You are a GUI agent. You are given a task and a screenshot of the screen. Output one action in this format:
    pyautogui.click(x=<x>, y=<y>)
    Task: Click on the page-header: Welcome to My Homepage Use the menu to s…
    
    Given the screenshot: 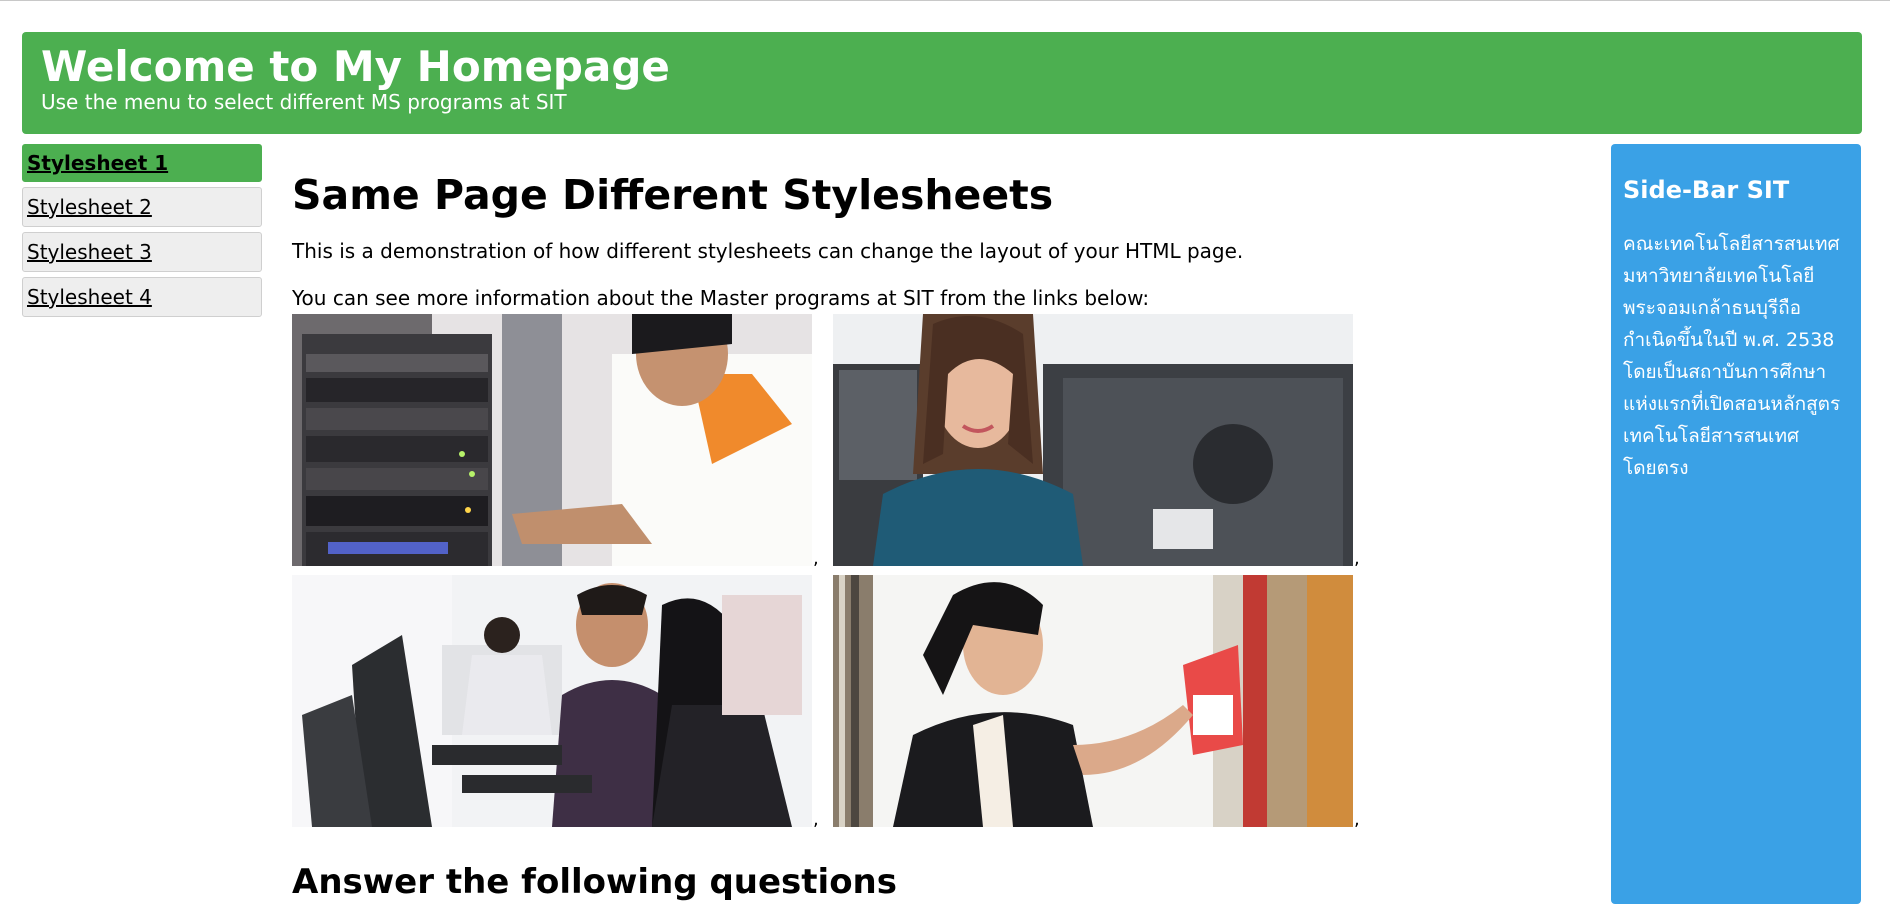 What is the action you would take?
    pyautogui.click(x=942, y=83)
    